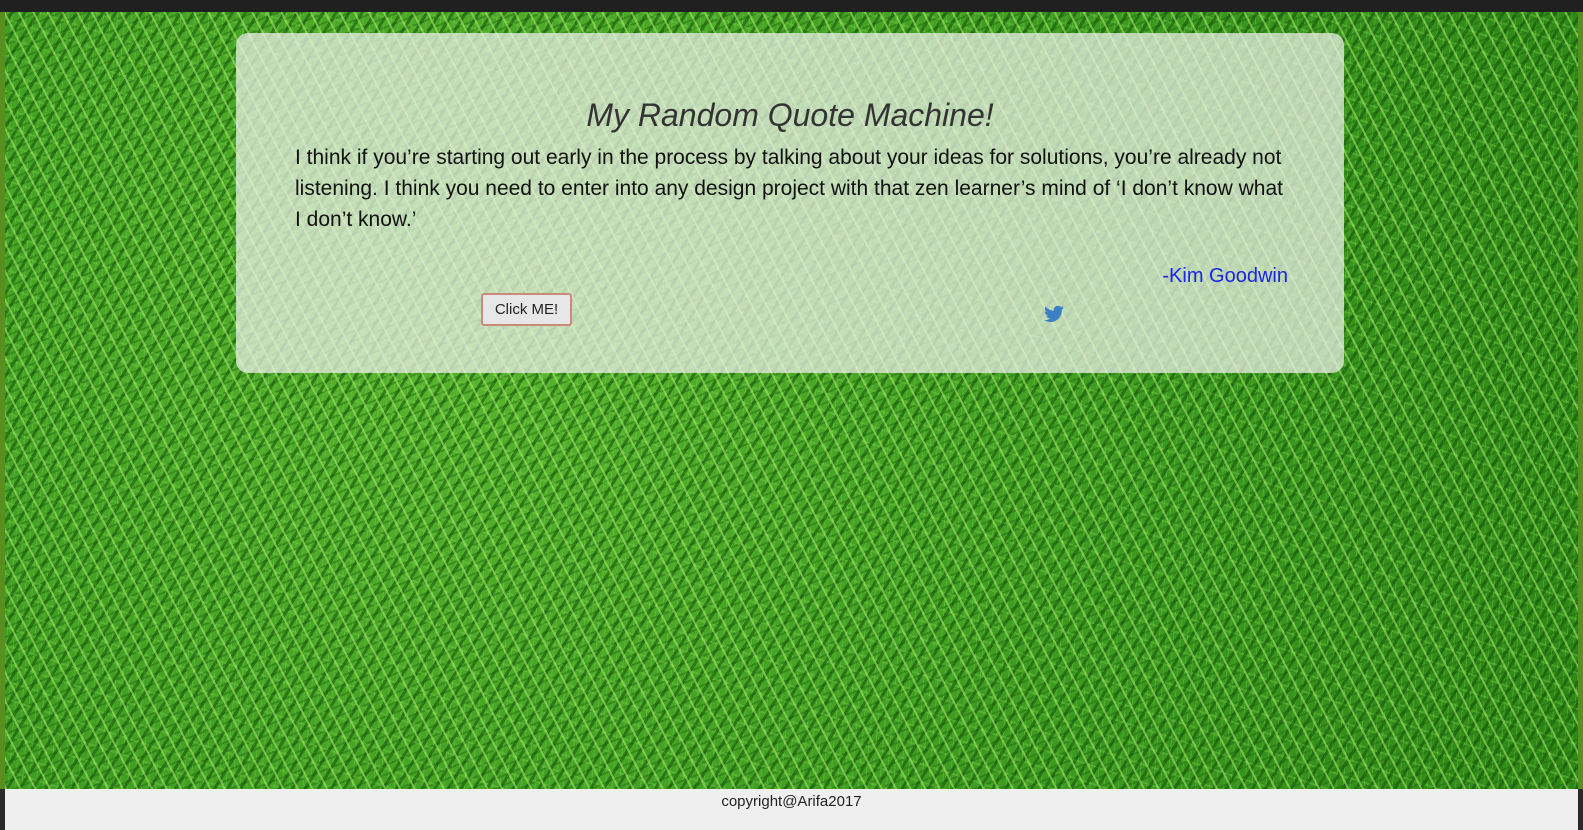 The image size is (1583, 830). What do you see at coordinates (1054, 314) in the screenshot?
I see `twitter-icon` at bounding box center [1054, 314].